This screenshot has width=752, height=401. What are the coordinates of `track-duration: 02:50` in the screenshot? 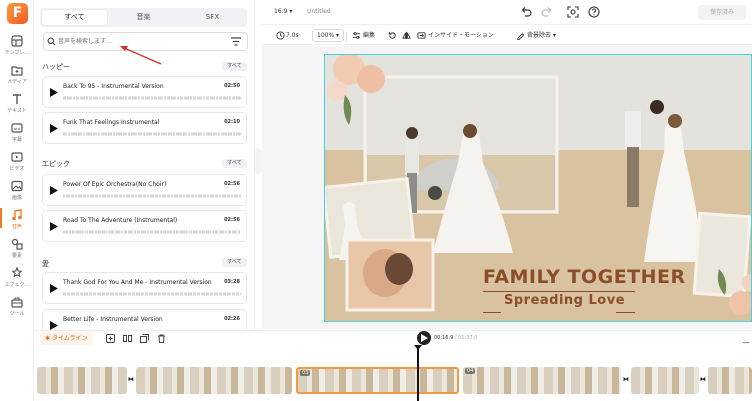 It's located at (232, 86).